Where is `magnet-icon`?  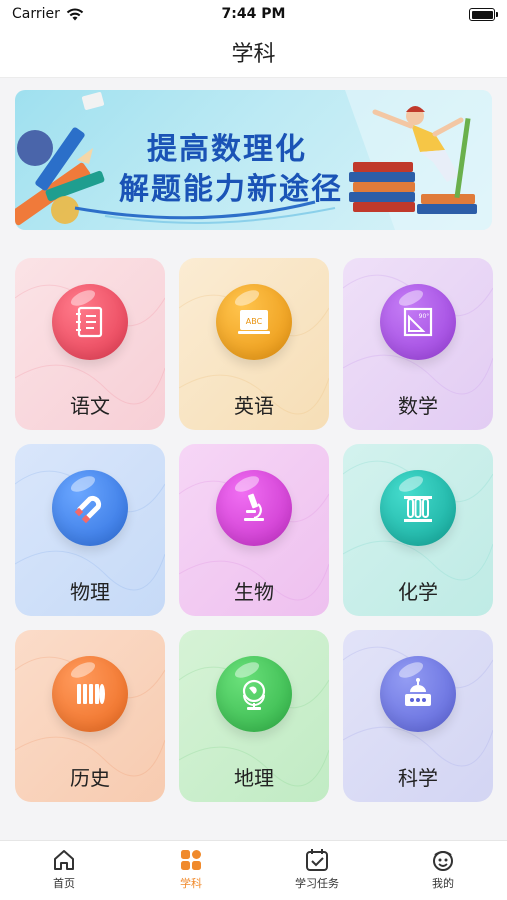 magnet-icon is located at coordinates (88, 509).